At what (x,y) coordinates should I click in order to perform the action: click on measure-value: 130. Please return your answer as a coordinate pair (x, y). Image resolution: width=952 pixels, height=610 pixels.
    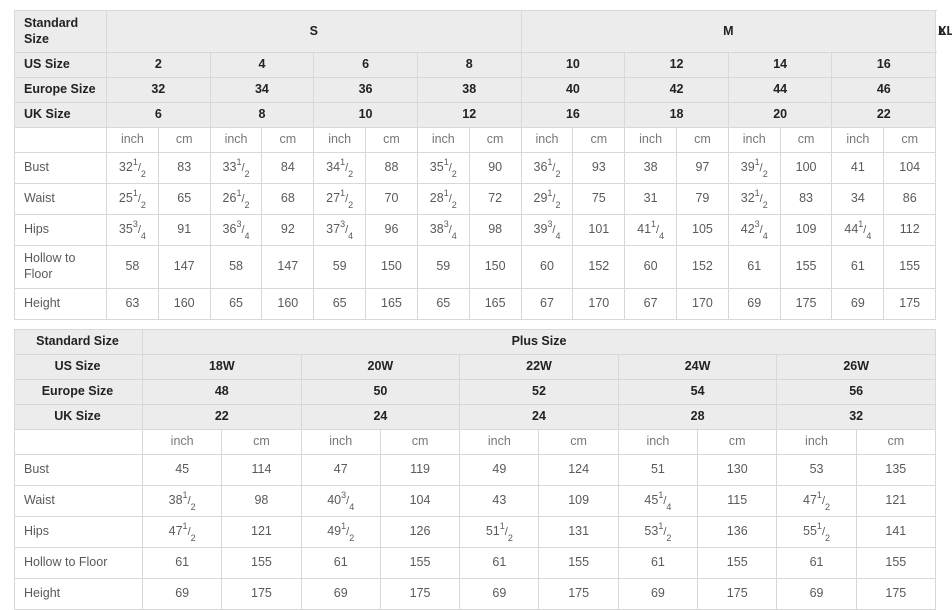
    Looking at the image, I should click on (737, 470).